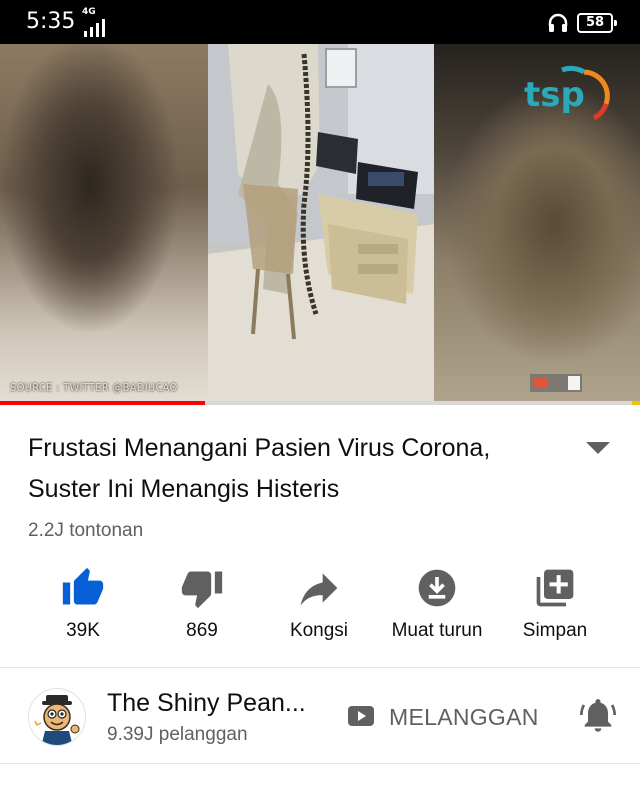 The width and height of the screenshot is (640, 800). What do you see at coordinates (556, 383) in the screenshot?
I see `watermark-badge` at bounding box center [556, 383].